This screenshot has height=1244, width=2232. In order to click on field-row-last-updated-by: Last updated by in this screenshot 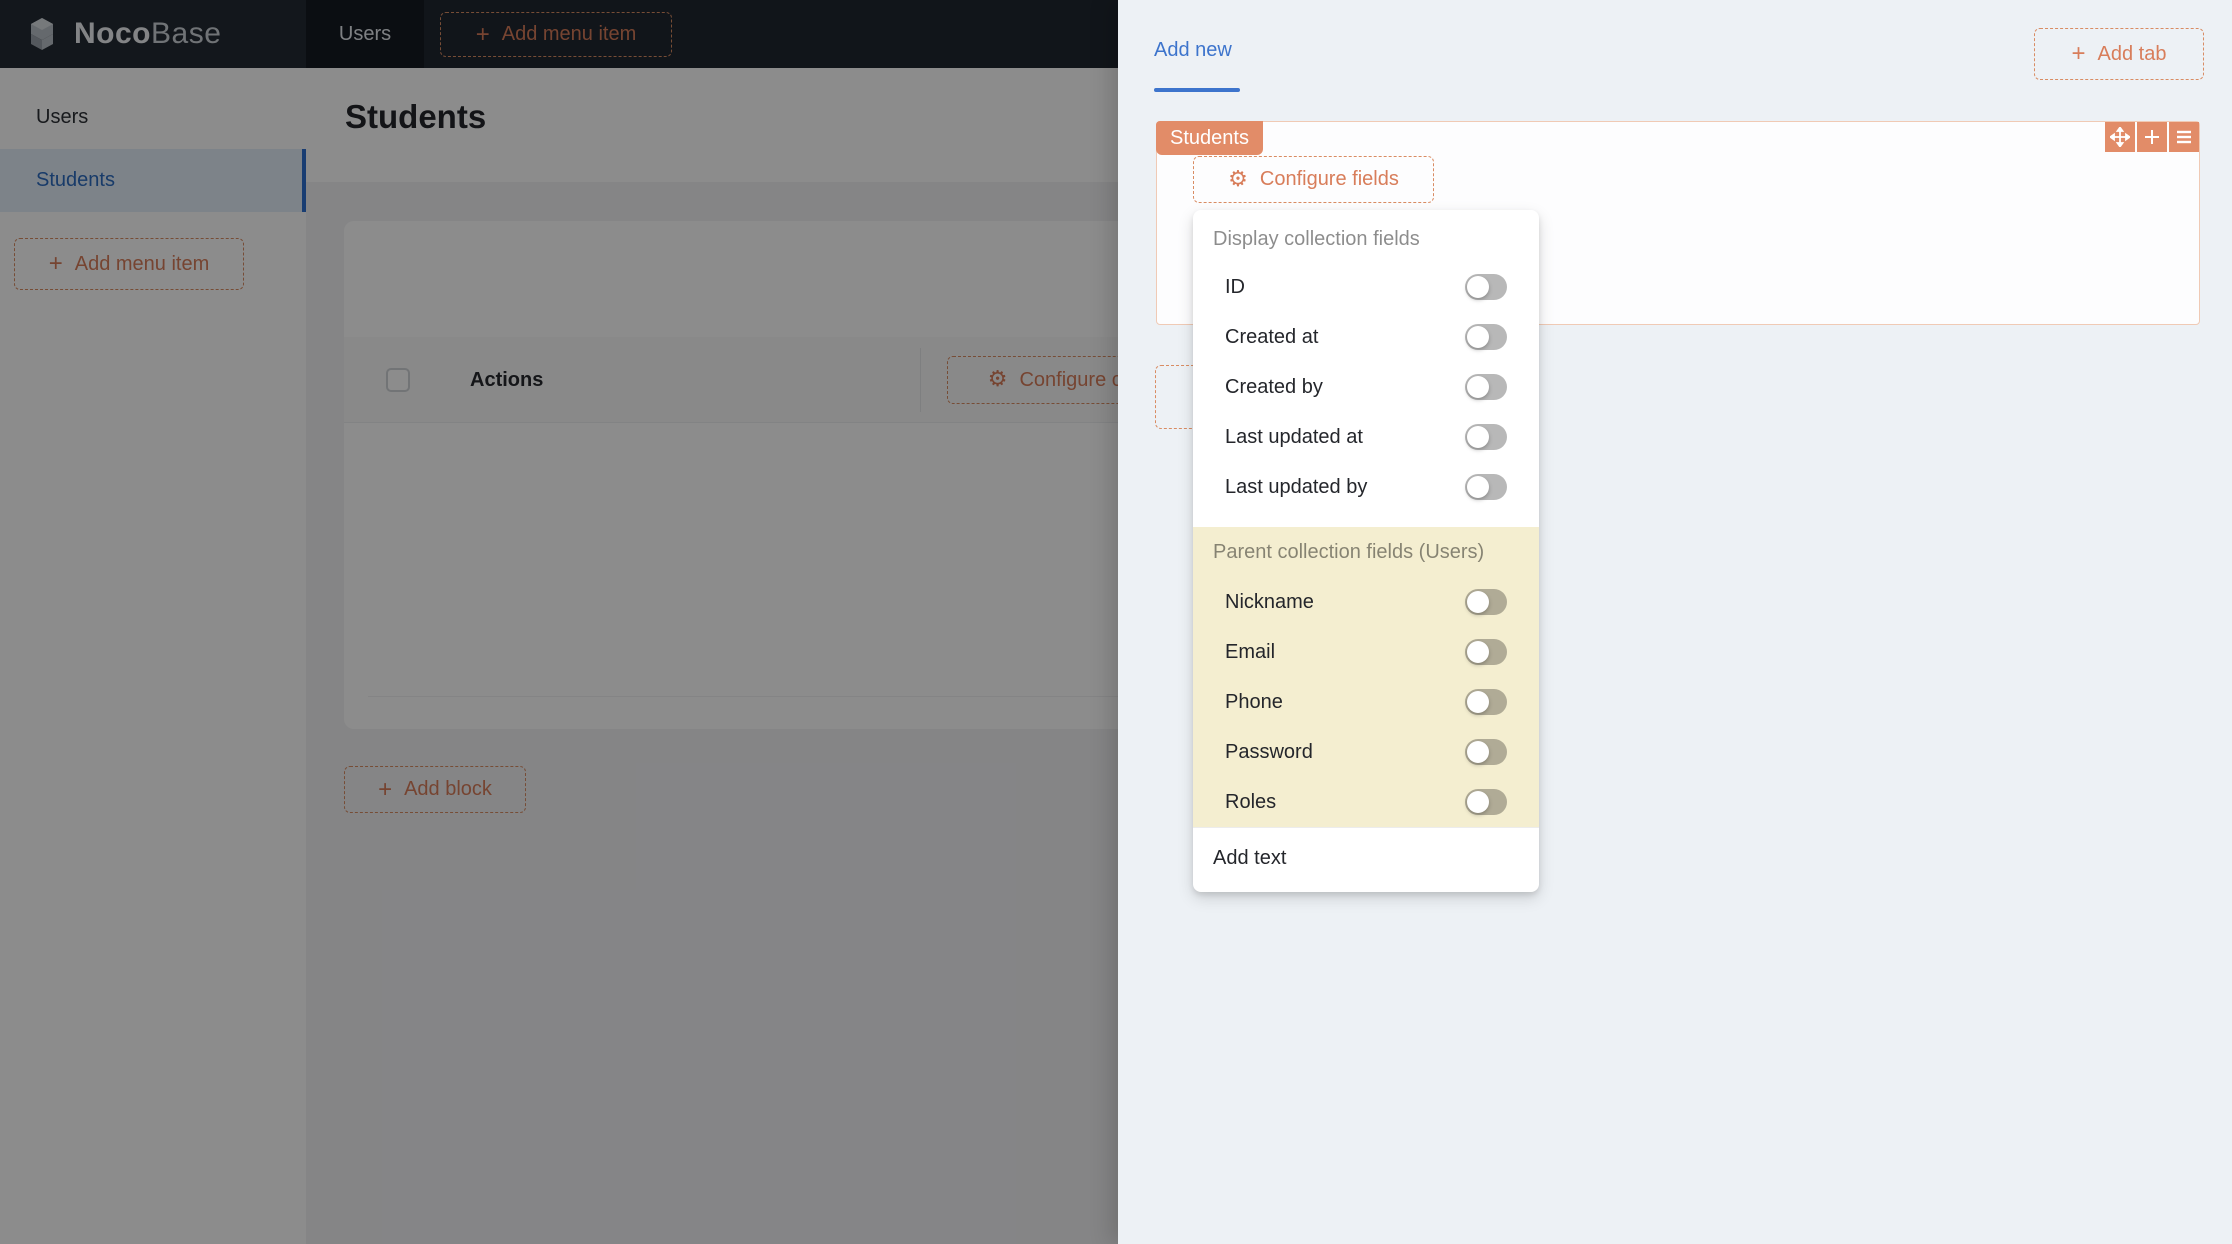, I will do `click(1366, 487)`.